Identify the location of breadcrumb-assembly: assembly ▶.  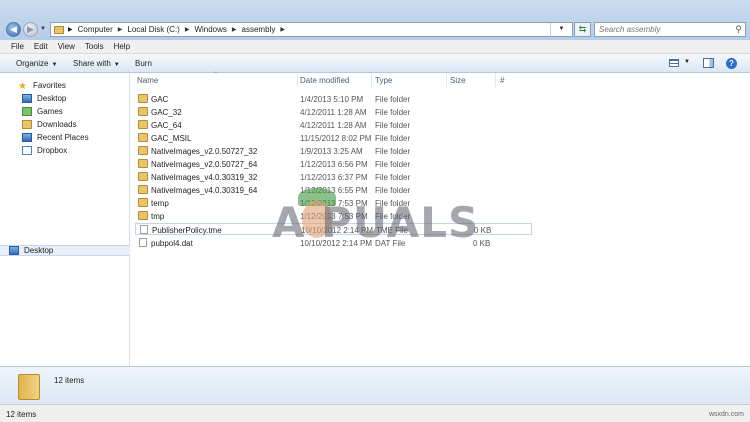
(266, 29).